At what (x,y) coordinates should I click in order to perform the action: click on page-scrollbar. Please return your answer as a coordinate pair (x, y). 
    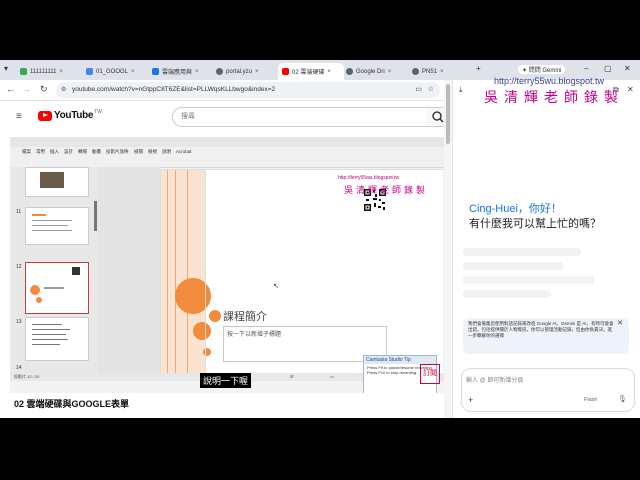
    Looking at the image, I should click on (448, 249).